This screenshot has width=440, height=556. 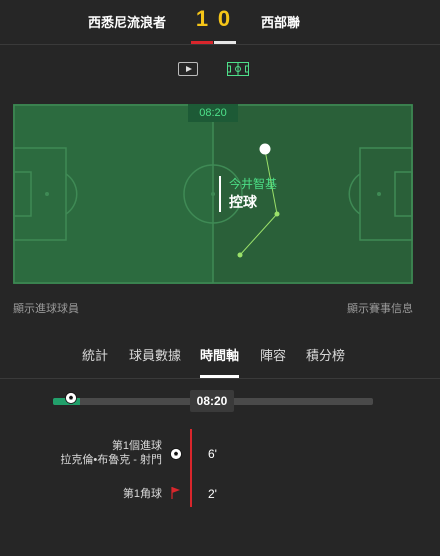 I want to click on event-title: 第1角球, so click(x=142, y=494).